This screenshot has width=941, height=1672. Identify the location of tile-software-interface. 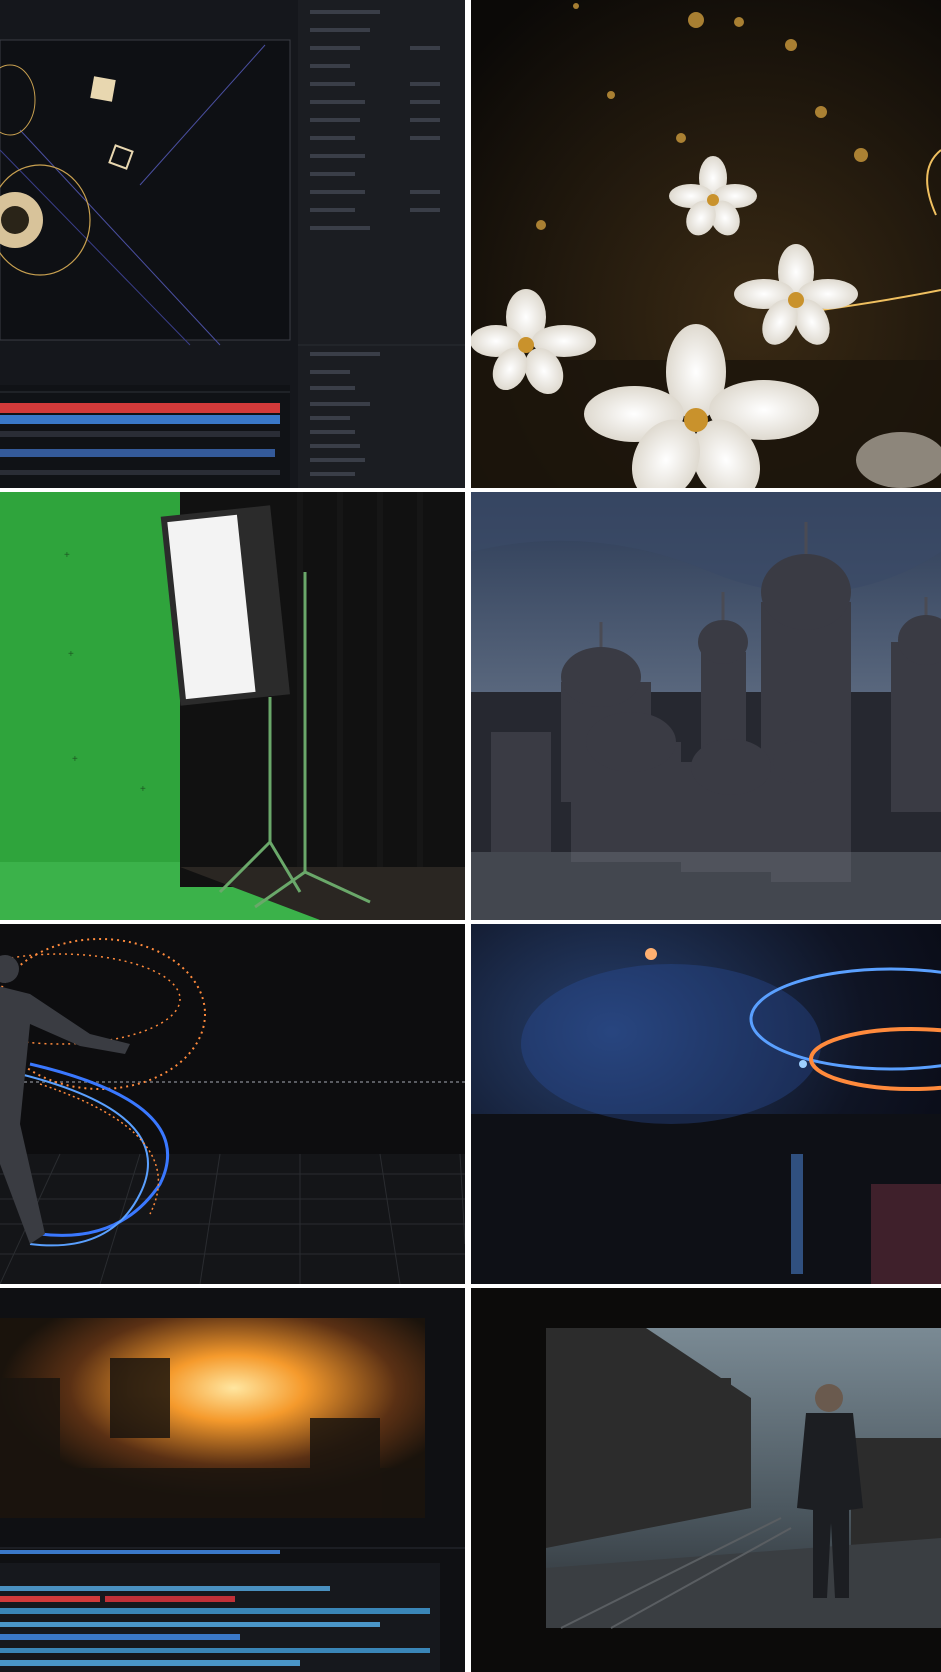
(232, 244).